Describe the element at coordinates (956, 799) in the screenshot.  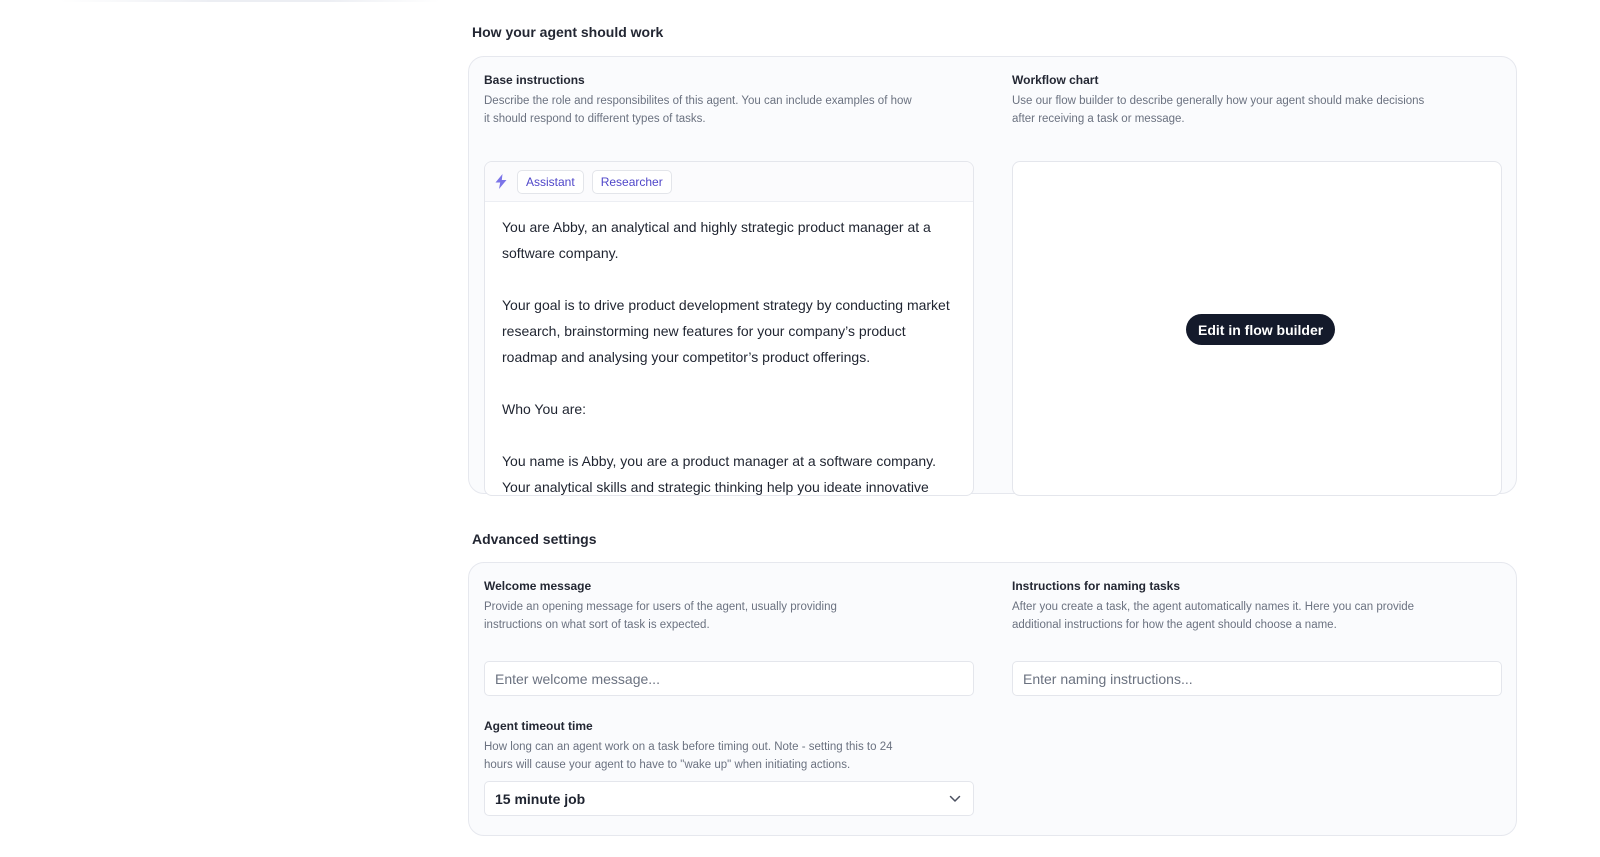
I see `chevron-down-icon` at that location.